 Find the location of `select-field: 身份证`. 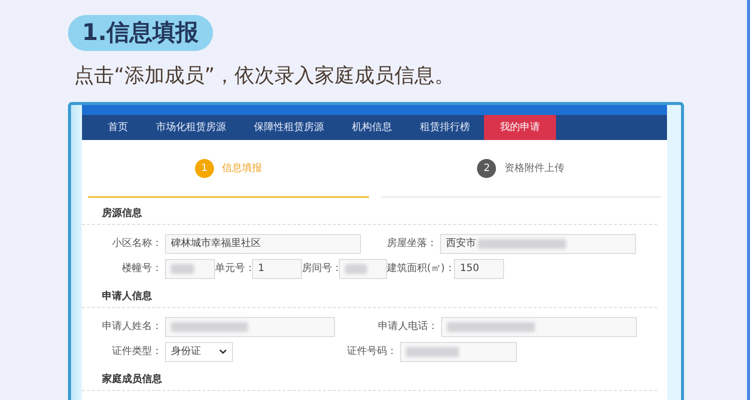

select-field: 身份证 is located at coordinates (199, 352).